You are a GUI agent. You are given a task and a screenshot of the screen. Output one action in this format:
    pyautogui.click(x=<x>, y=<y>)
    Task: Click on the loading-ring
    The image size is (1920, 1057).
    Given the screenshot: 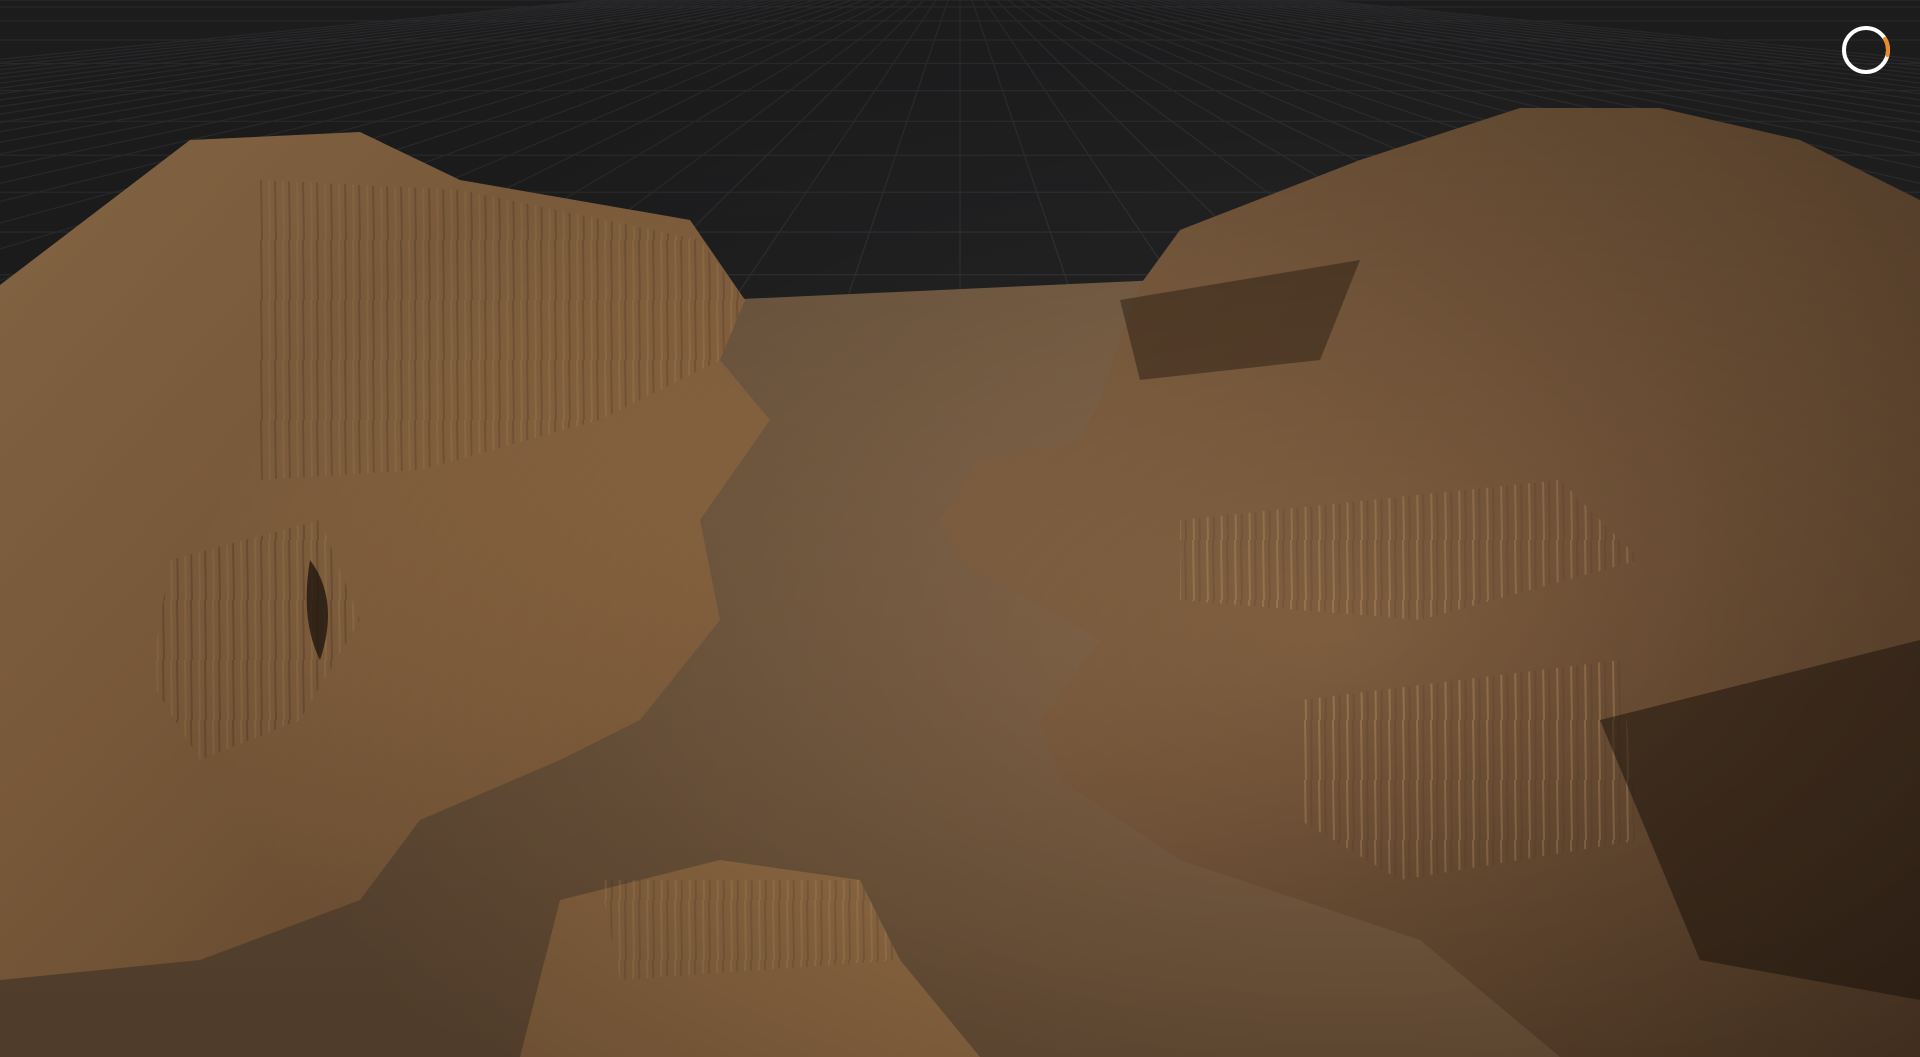 What is the action you would take?
    pyautogui.click(x=1866, y=50)
    